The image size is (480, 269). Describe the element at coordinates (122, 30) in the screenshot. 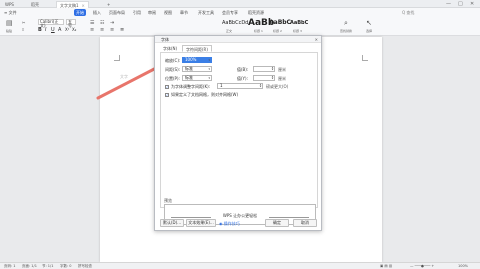

I see `justify-icon: ≣` at that location.